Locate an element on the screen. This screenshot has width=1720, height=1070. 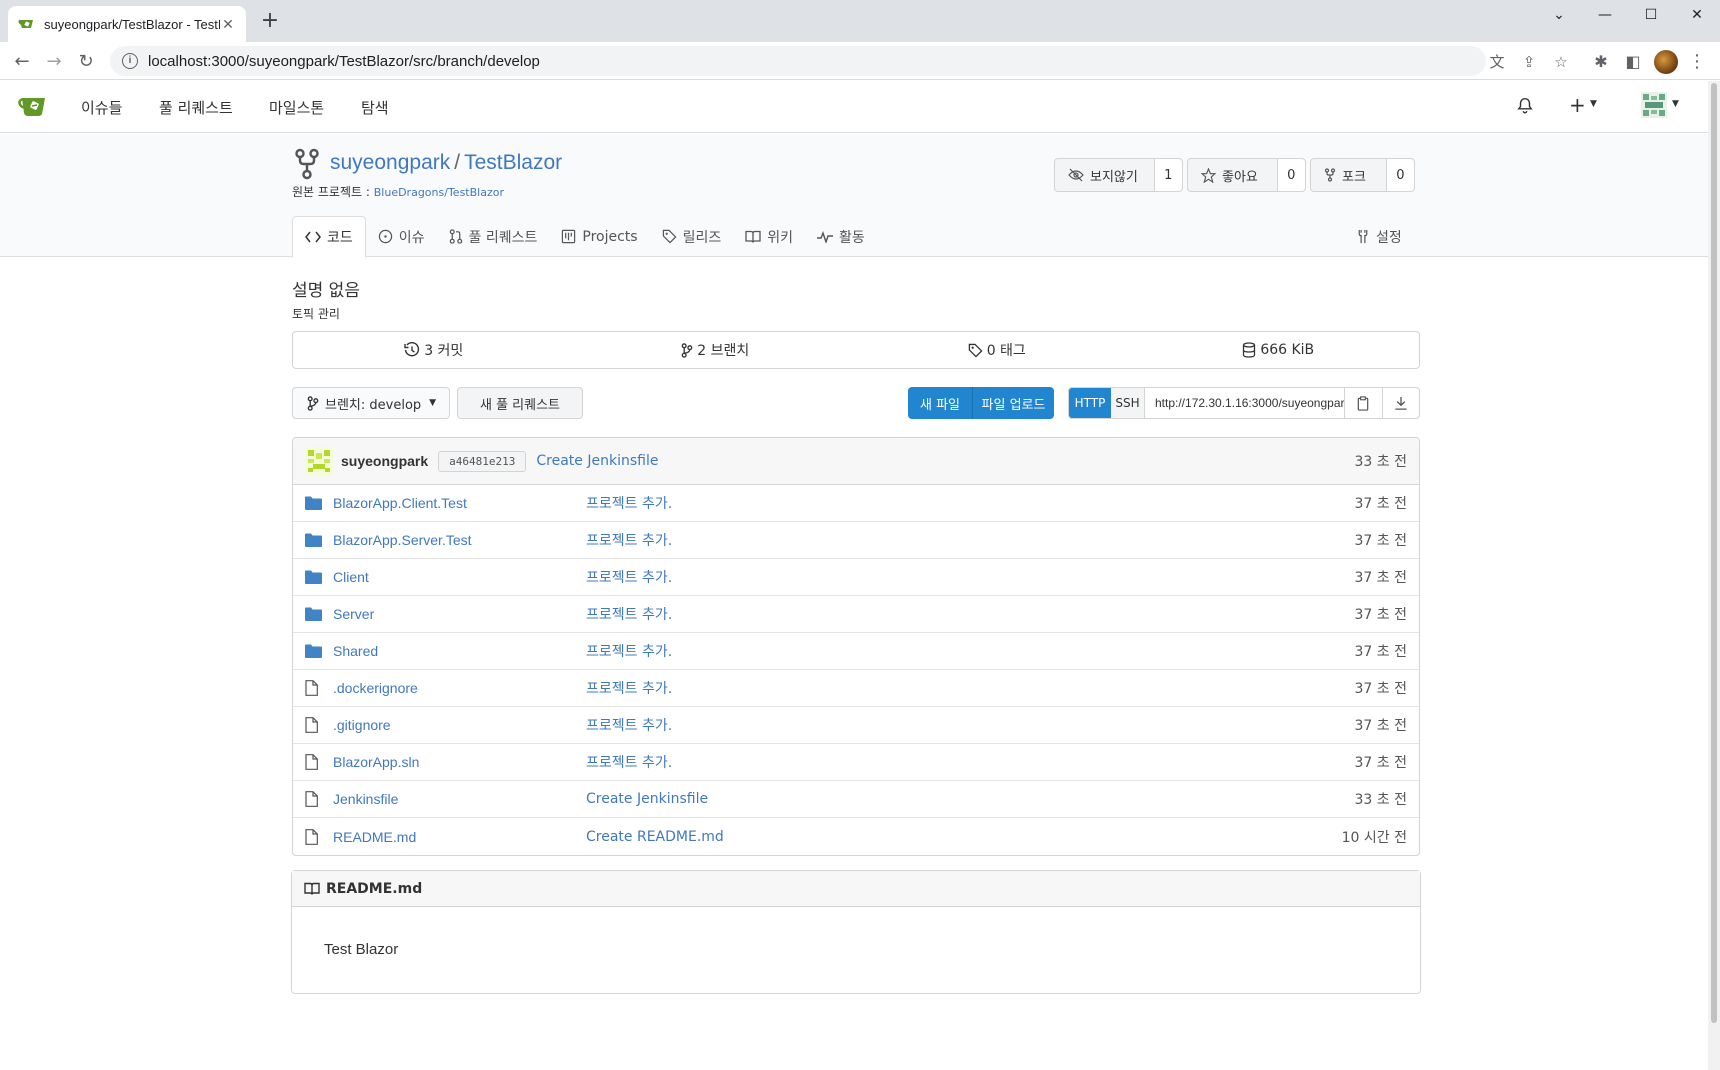
project-board-icon is located at coordinates (569, 236).